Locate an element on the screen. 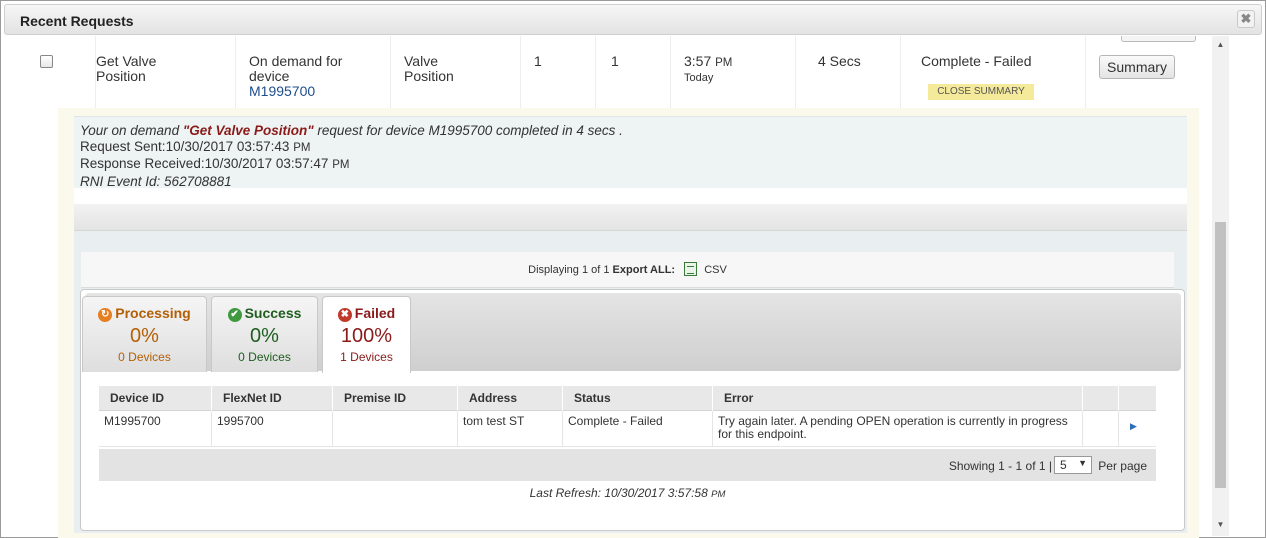  close-summary-button: CLOSE SUMMARY is located at coordinates (981, 92).